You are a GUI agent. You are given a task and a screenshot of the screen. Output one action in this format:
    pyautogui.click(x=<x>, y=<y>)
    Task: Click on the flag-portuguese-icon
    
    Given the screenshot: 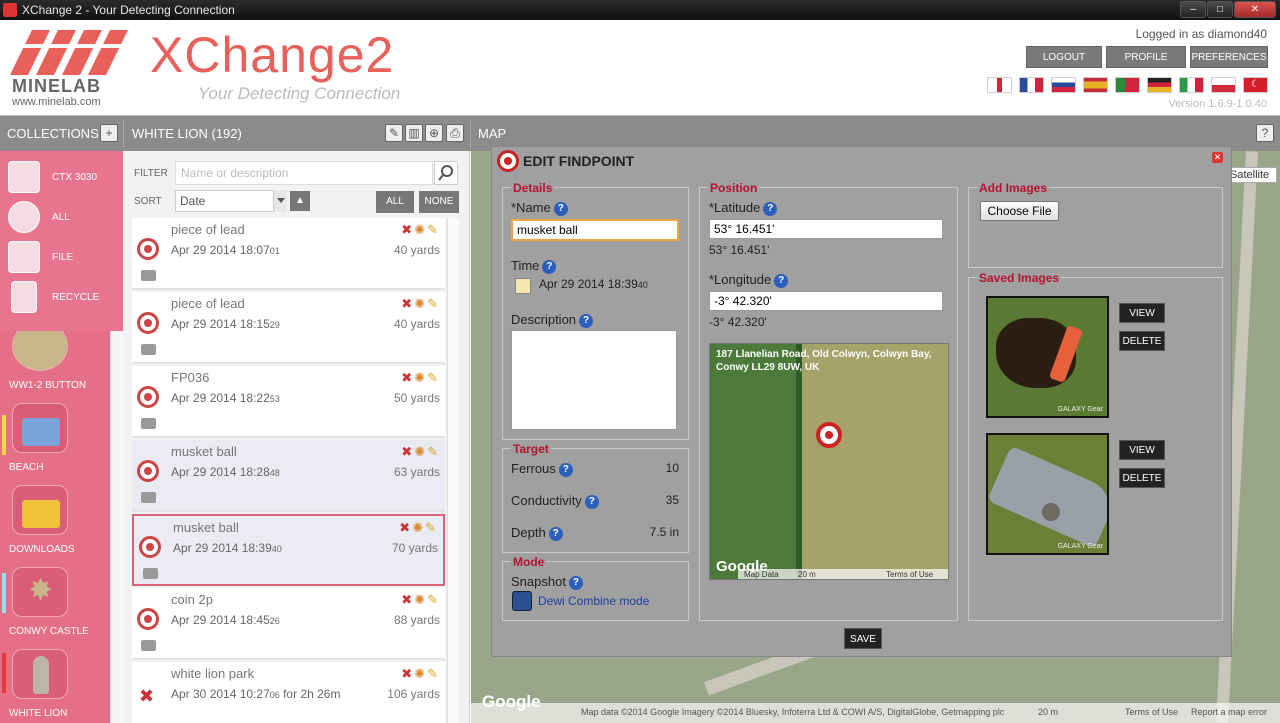 What is the action you would take?
    pyautogui.click(x=1127, y=85)
    